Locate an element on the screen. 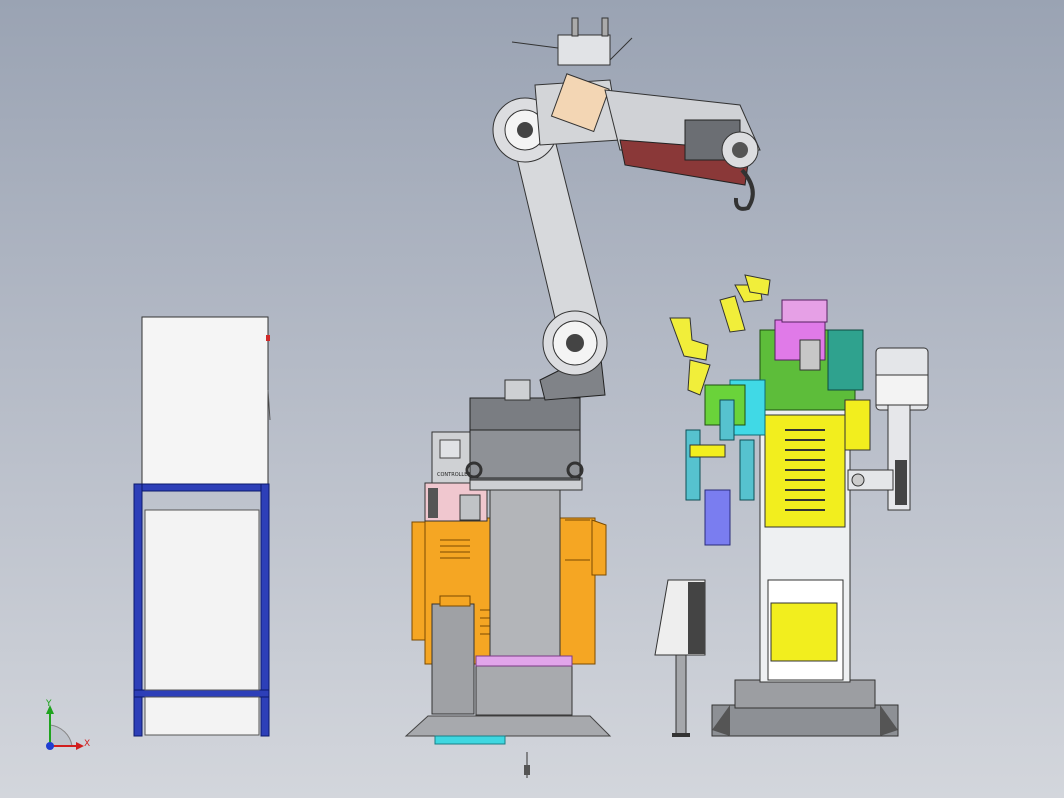 The image size is (1064, 798). triad-y-label: Y is located at coordinates (48, 704).